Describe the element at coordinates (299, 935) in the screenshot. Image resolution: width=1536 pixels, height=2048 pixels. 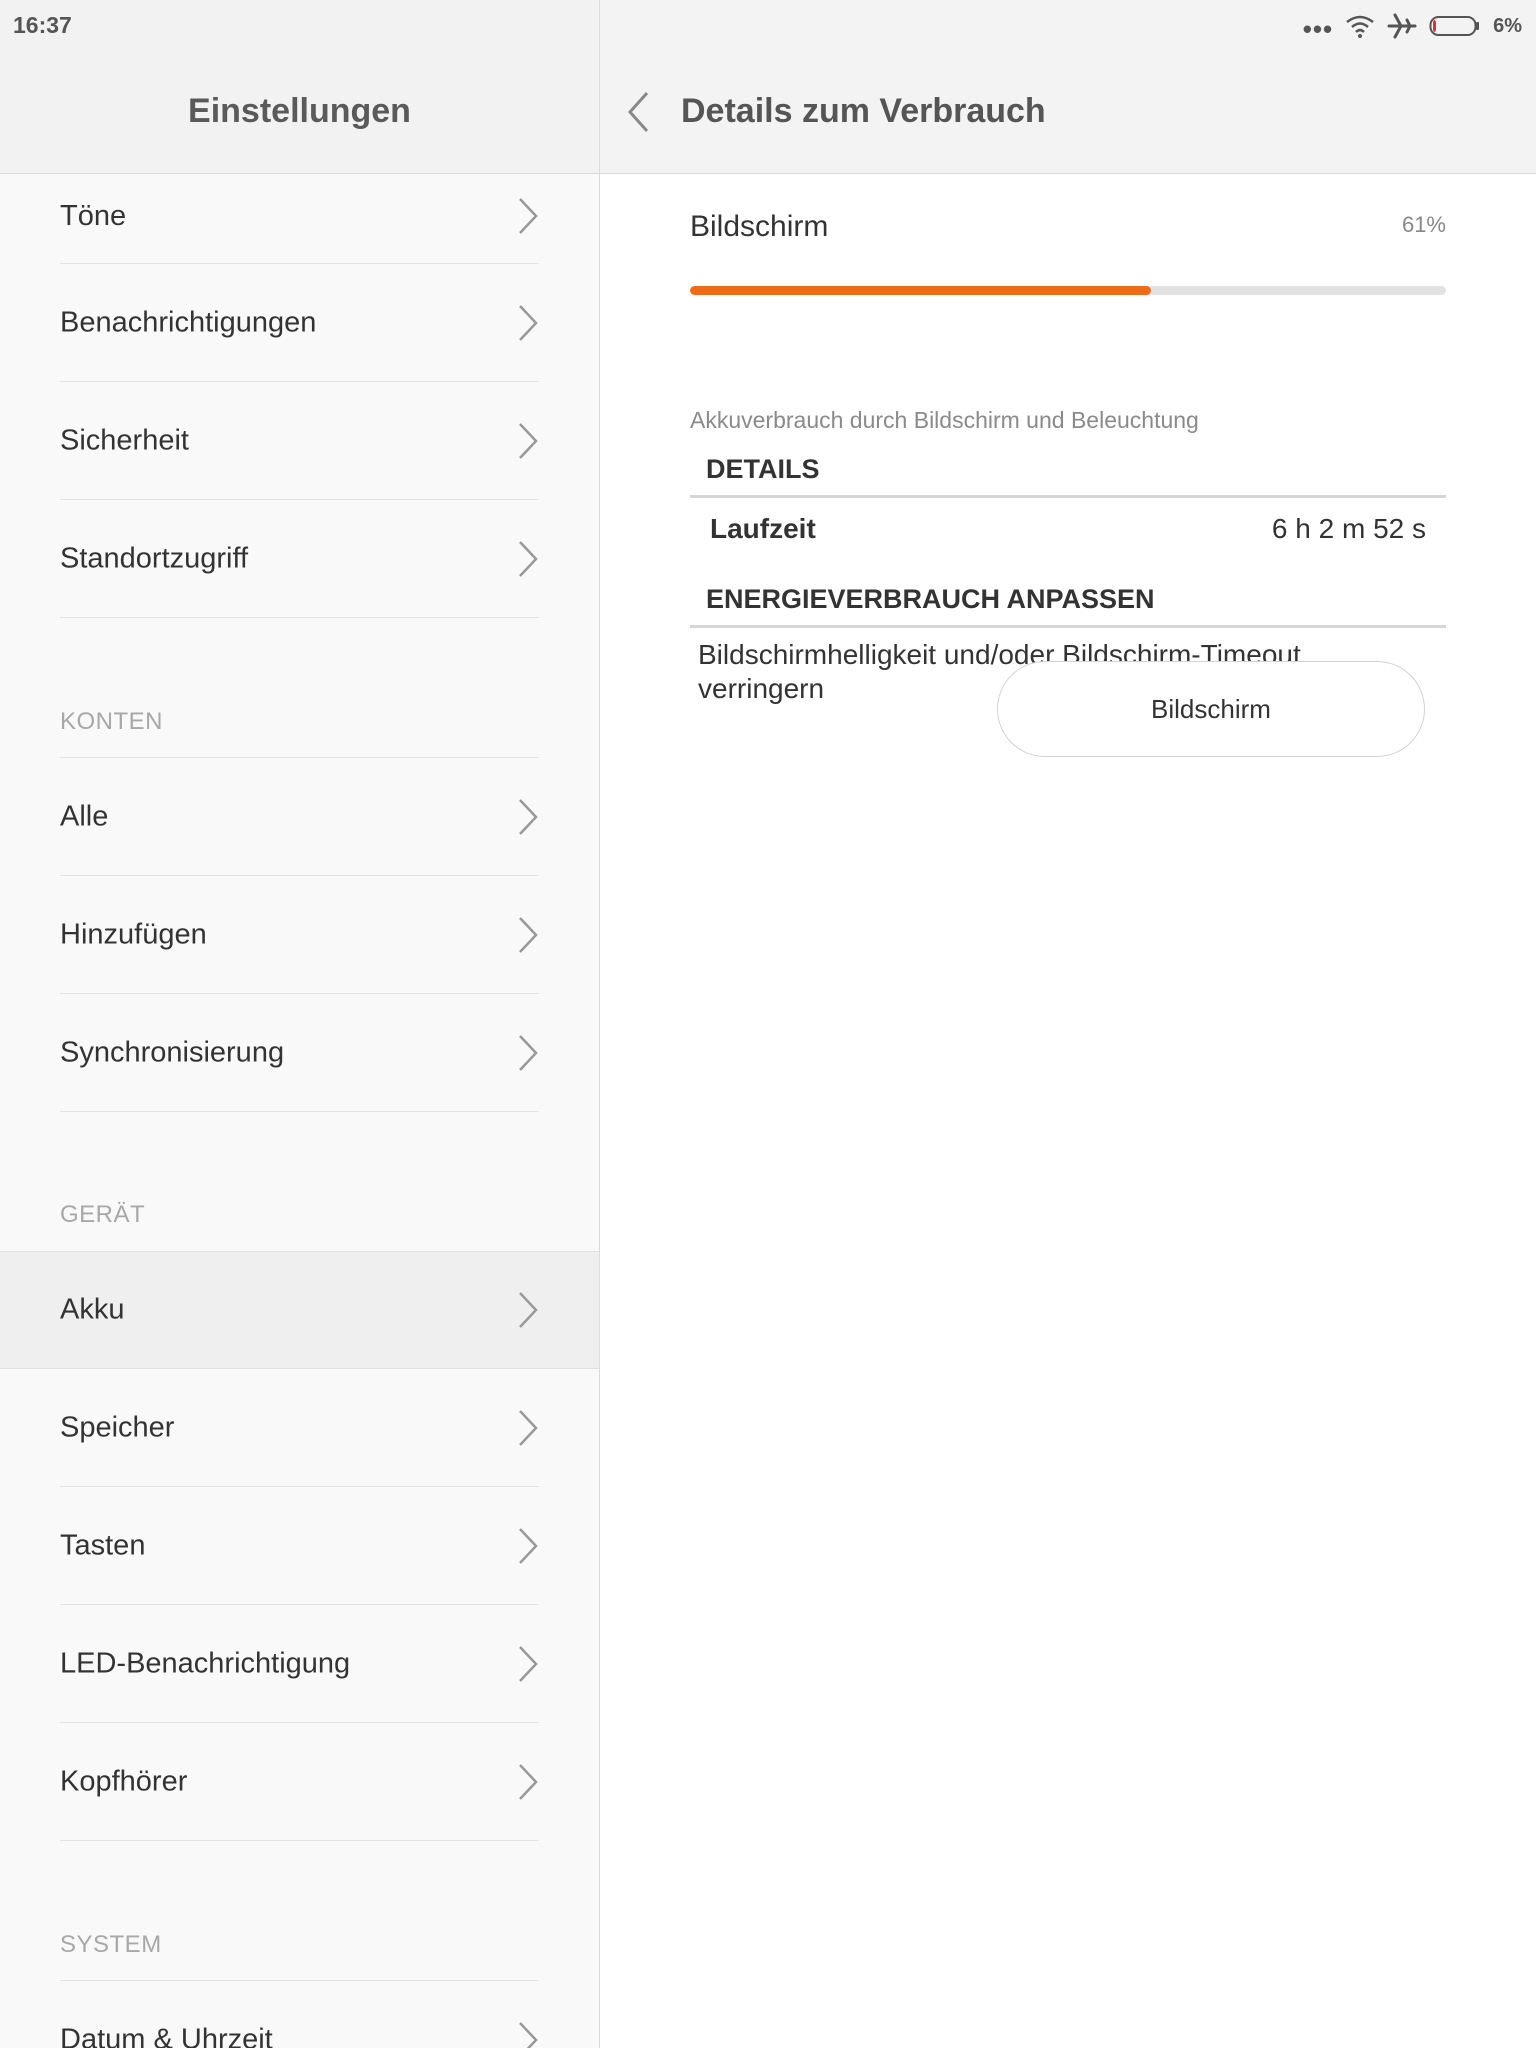
I see `settings-item-hinzufuegen: Hinzufügen` at that location.